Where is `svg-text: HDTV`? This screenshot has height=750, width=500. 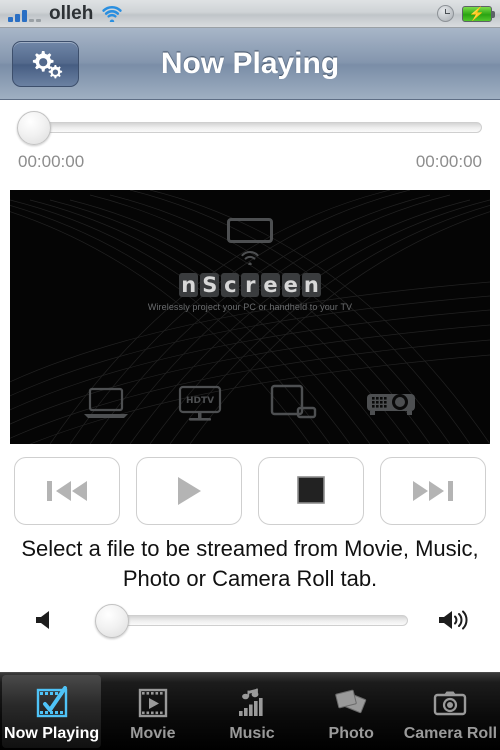 svg-text: HDTV is located at coordinates (200, 401).